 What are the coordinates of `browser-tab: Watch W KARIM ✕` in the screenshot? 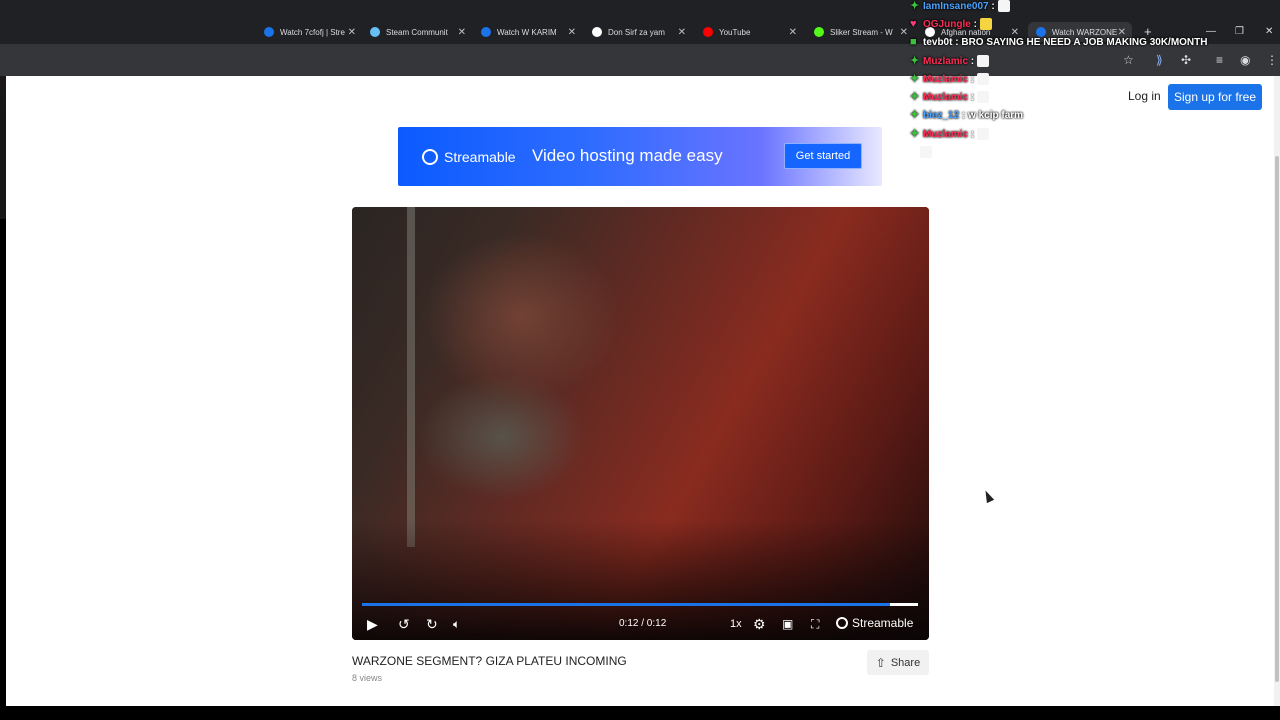 It's located at (528, 32).